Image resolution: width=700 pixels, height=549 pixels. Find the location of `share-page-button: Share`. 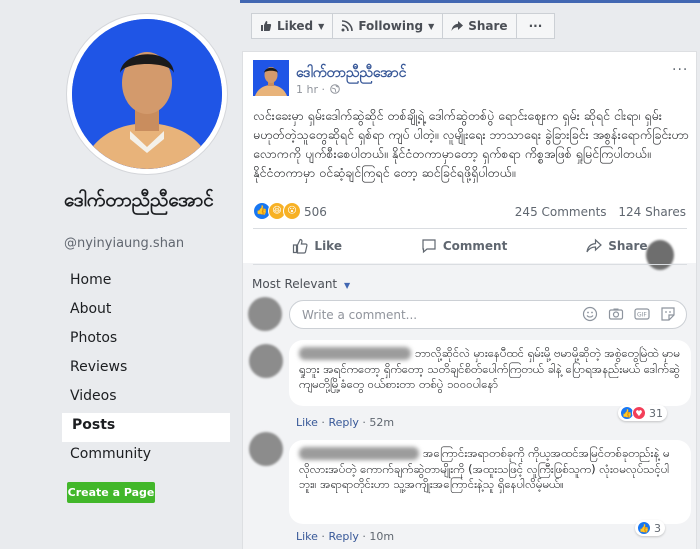

share-page-button: Share is located at coordinates (480, 26).